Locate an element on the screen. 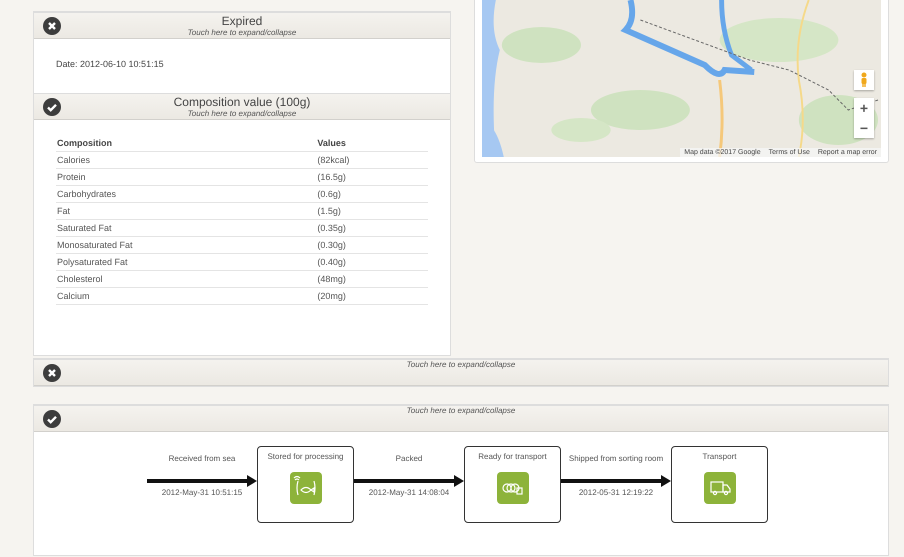 This screenshot has width=904, height=557. column-header: Composition is located at coordinates (186, 143).